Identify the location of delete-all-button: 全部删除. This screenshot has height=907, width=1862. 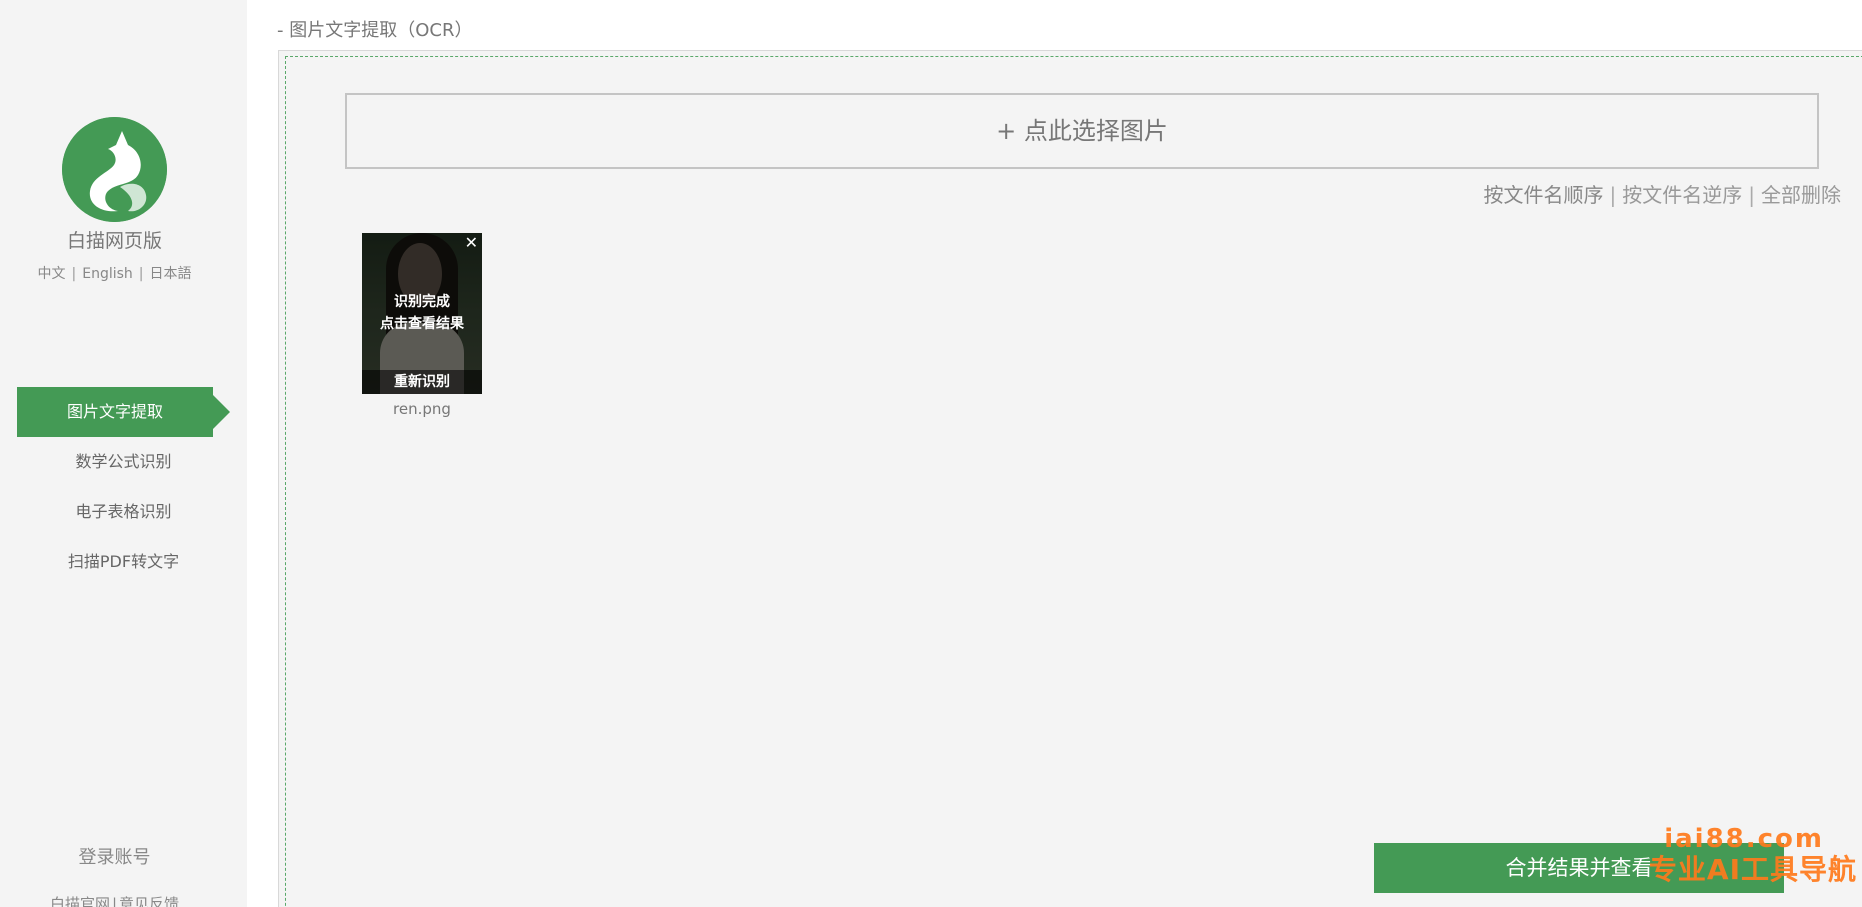
(1801, 195).